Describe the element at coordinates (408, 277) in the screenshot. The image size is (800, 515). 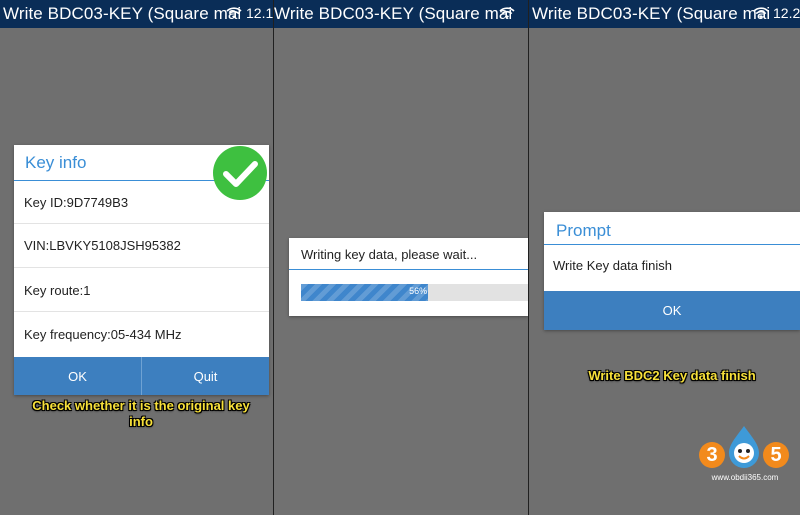
I see `writing-dialog: Writing key data, please wait... 56%` at that location.